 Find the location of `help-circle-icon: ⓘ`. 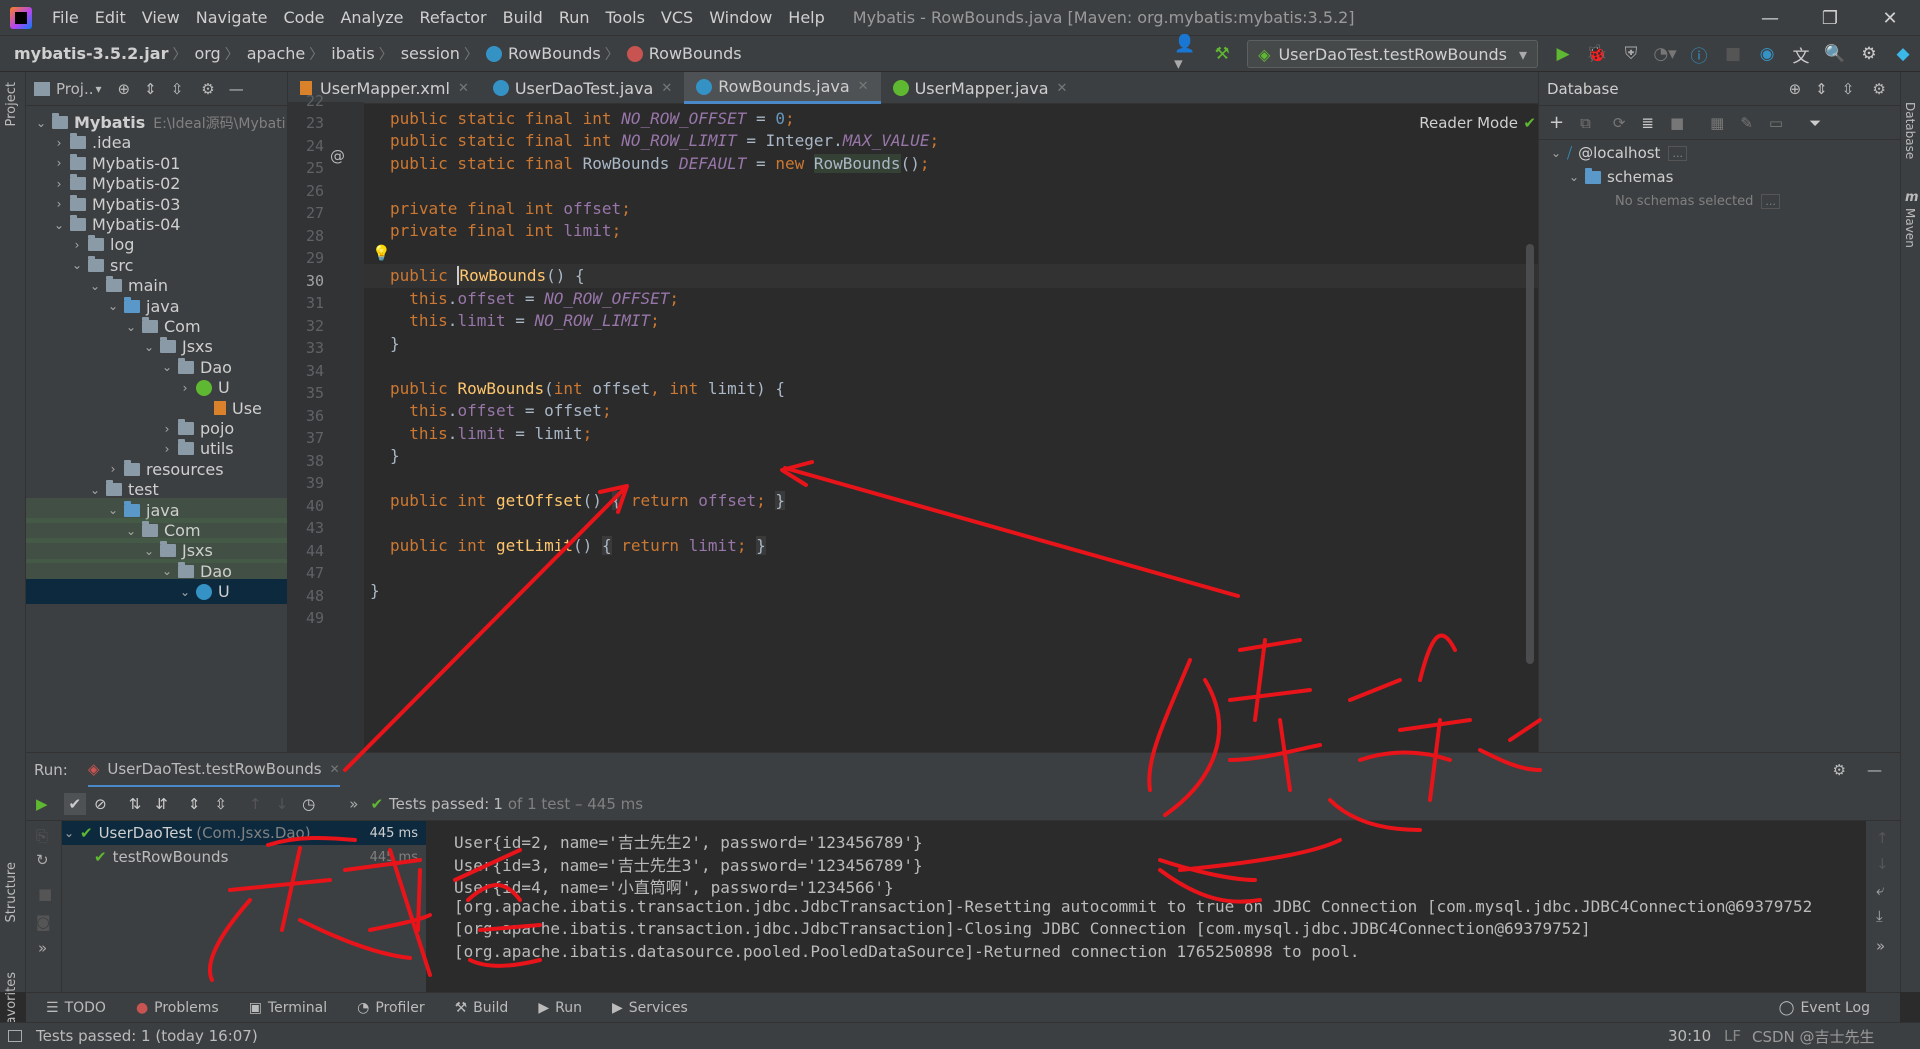

help-circle-icon: ⓘ is located at coordinates (1699, 54).